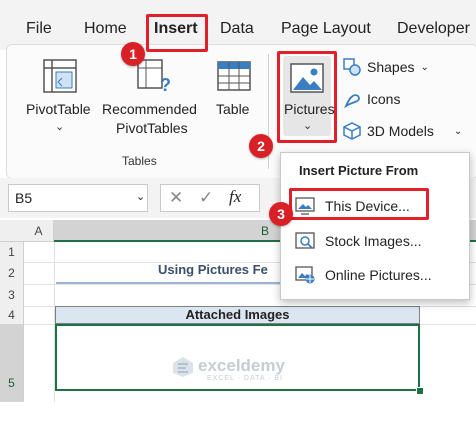  What do you see at coordinates (58, 109) in the screenshot?
I see `pivottable-label: PivotTable` at bounding box center [58, 109].